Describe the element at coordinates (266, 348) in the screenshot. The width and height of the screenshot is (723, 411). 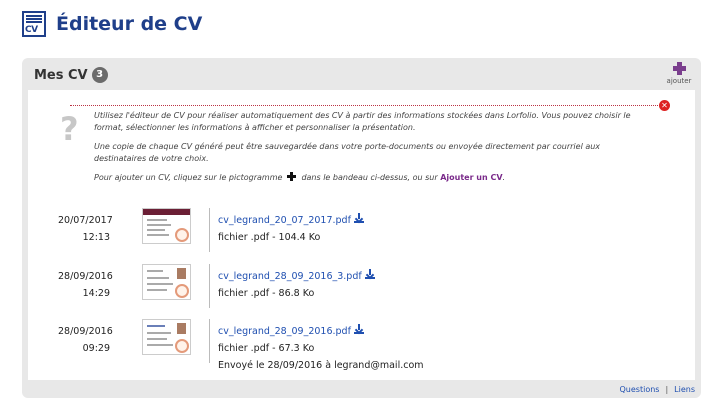
I see `cv-file-size: fichier .pdf - 67.3 Ko` at that location.